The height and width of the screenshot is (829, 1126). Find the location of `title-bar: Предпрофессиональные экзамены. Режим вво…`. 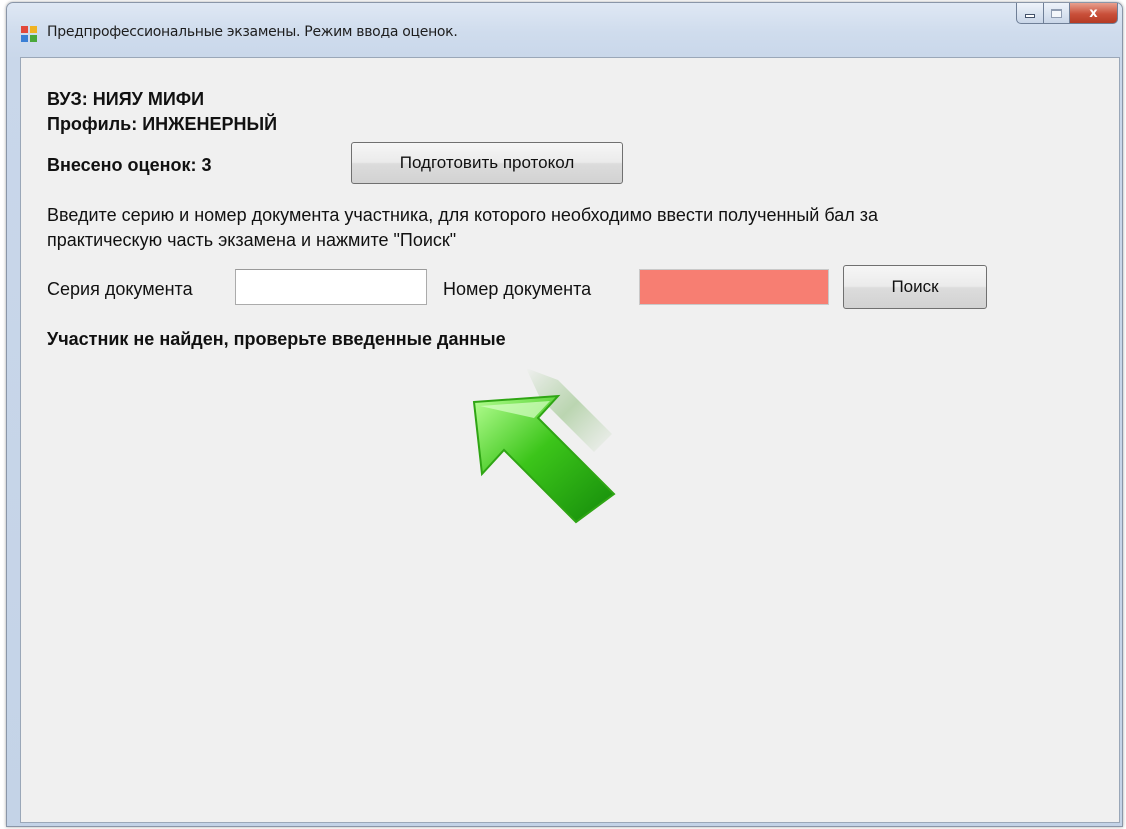

title-bar: Предпрофессиональные экзамены. Режим вво… is located at coordinates (564, 30).